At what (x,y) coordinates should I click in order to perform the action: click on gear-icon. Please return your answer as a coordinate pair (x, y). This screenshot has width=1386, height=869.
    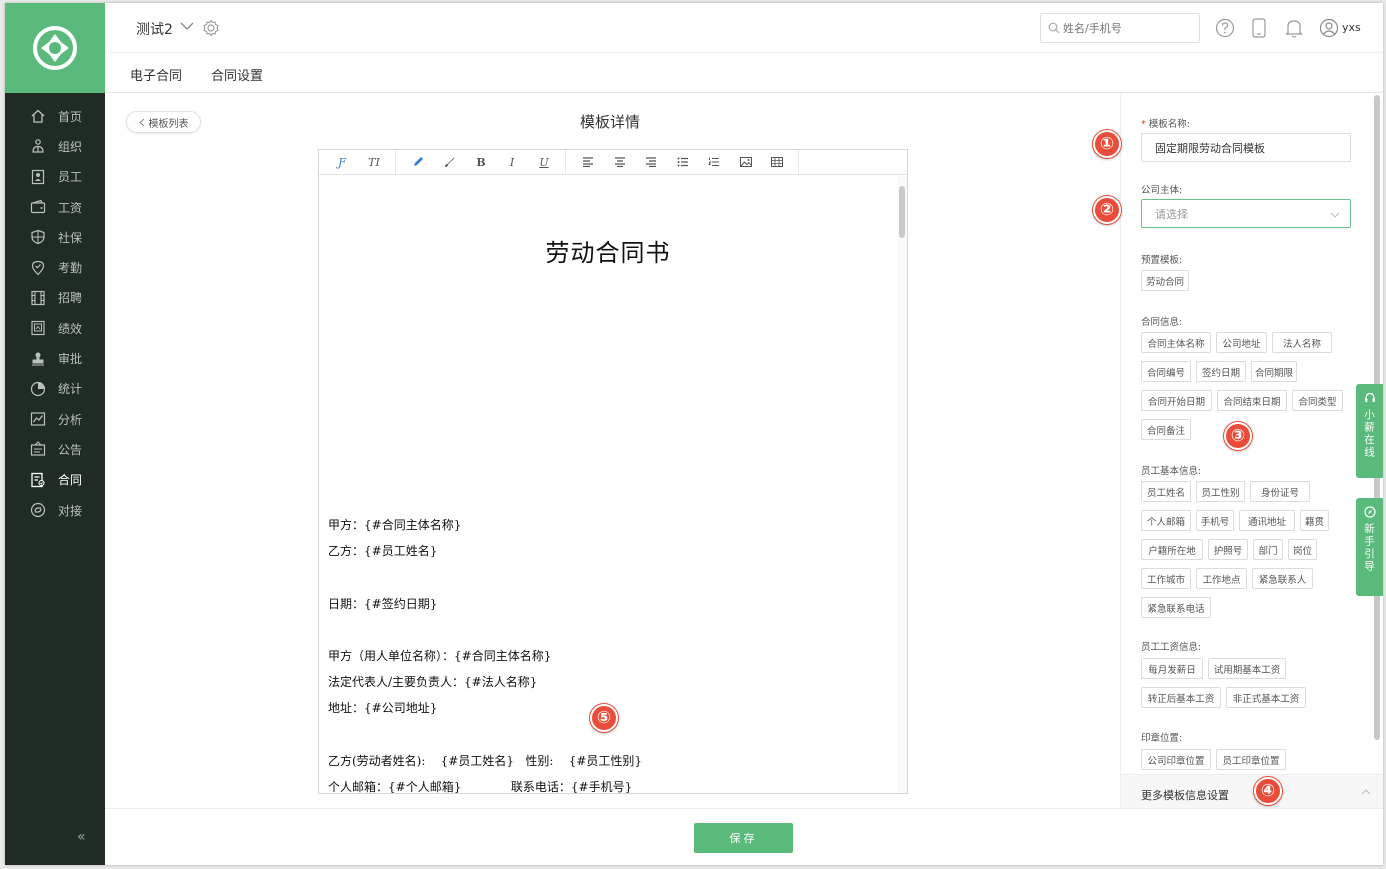
    Looking at the image, I should click on (211, 28).